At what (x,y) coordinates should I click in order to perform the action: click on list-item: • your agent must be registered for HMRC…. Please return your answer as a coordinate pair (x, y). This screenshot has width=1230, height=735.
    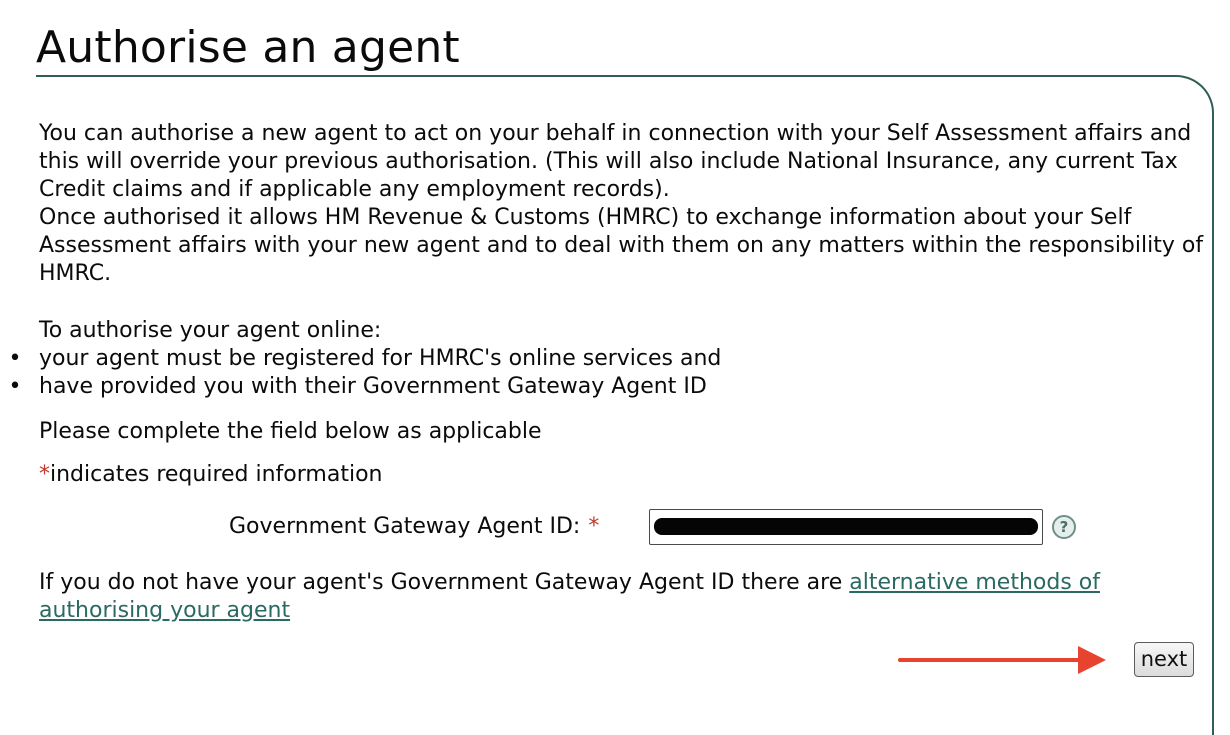
    Looking at the image, I should click on (365, 359).